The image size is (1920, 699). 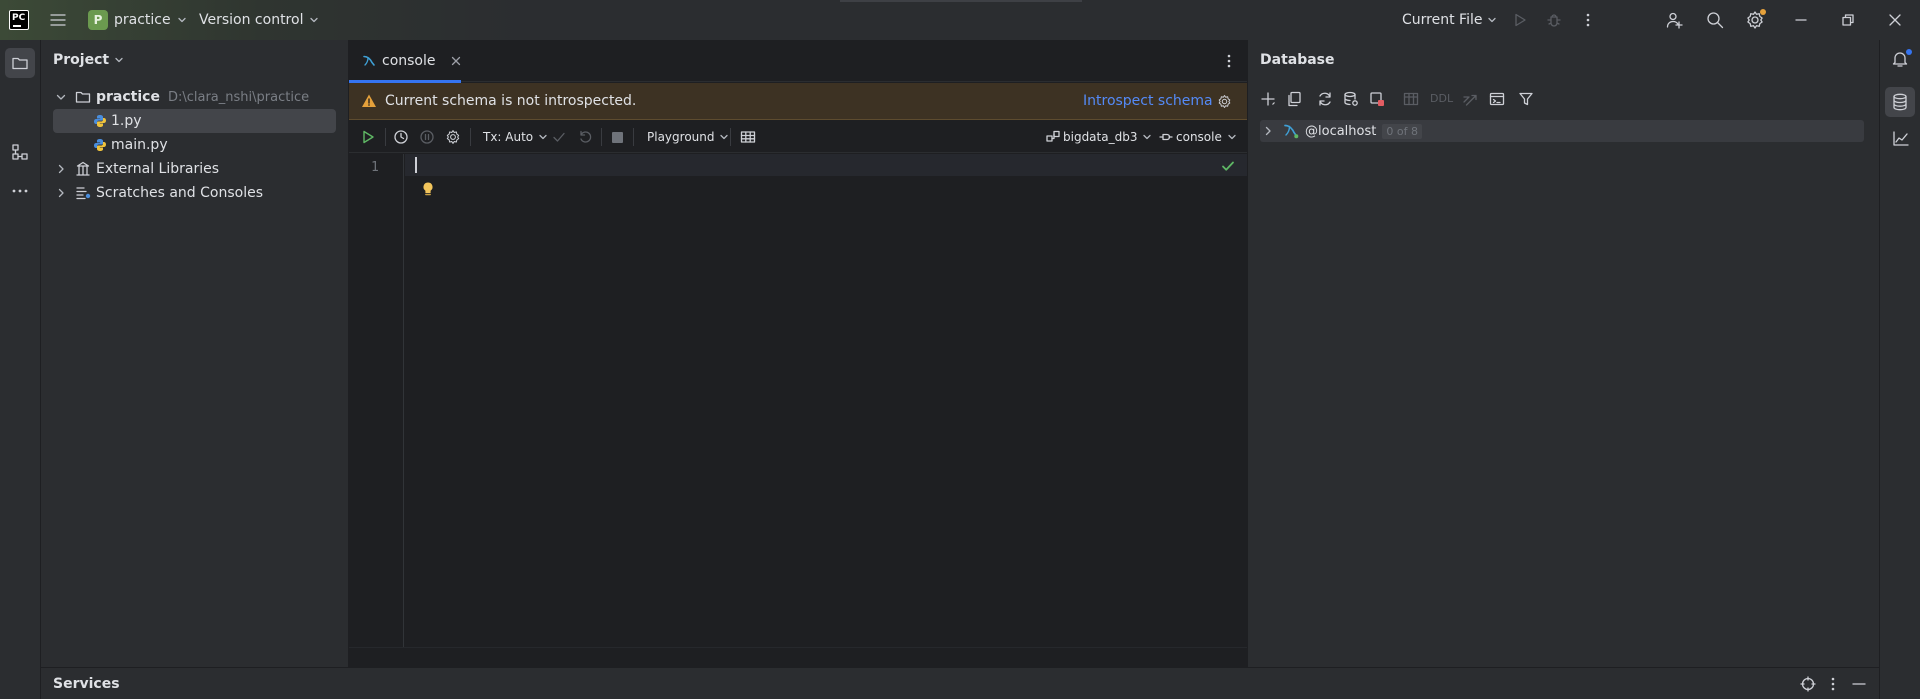 I want to click on jump-to-source-icon, so click(x=1470, y=99).